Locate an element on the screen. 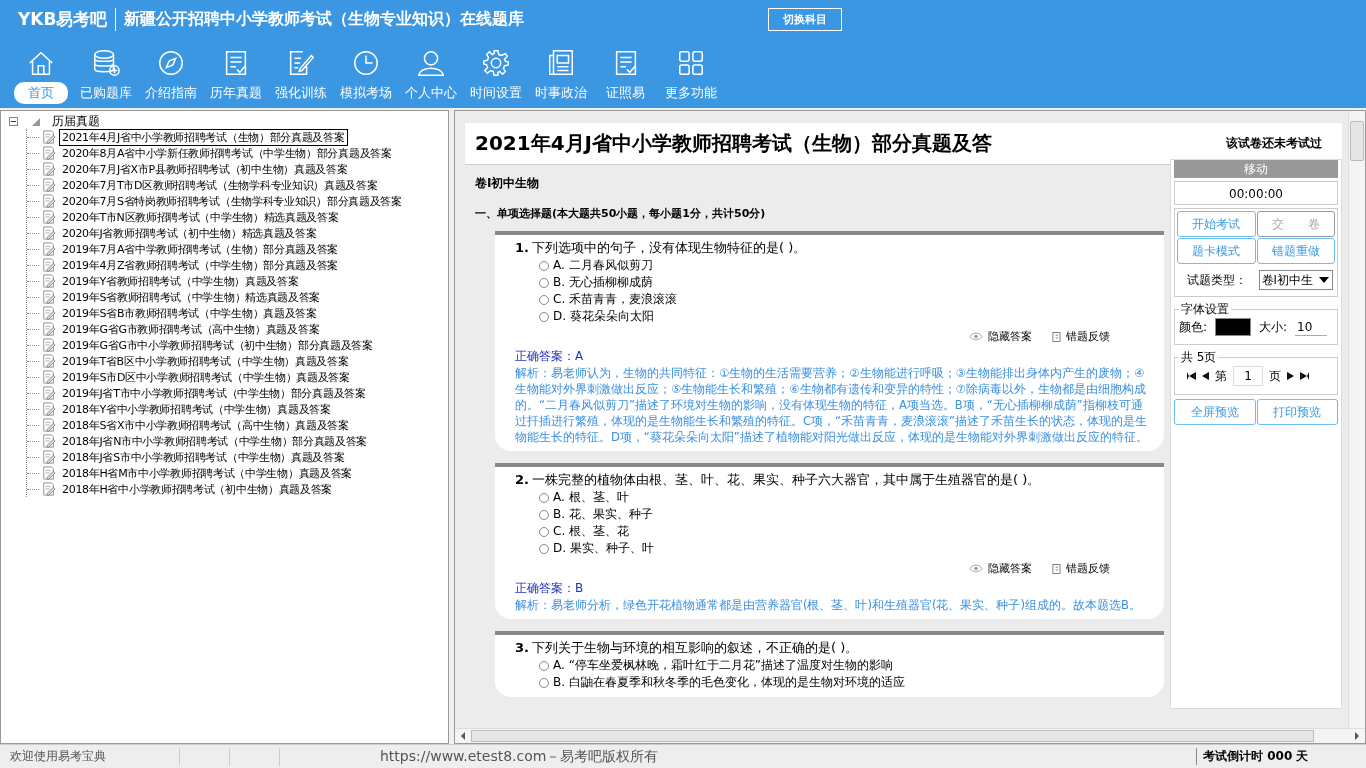 The image size is (1366, 768). horizontal-scrollbar is located at coordinates (910, 735).